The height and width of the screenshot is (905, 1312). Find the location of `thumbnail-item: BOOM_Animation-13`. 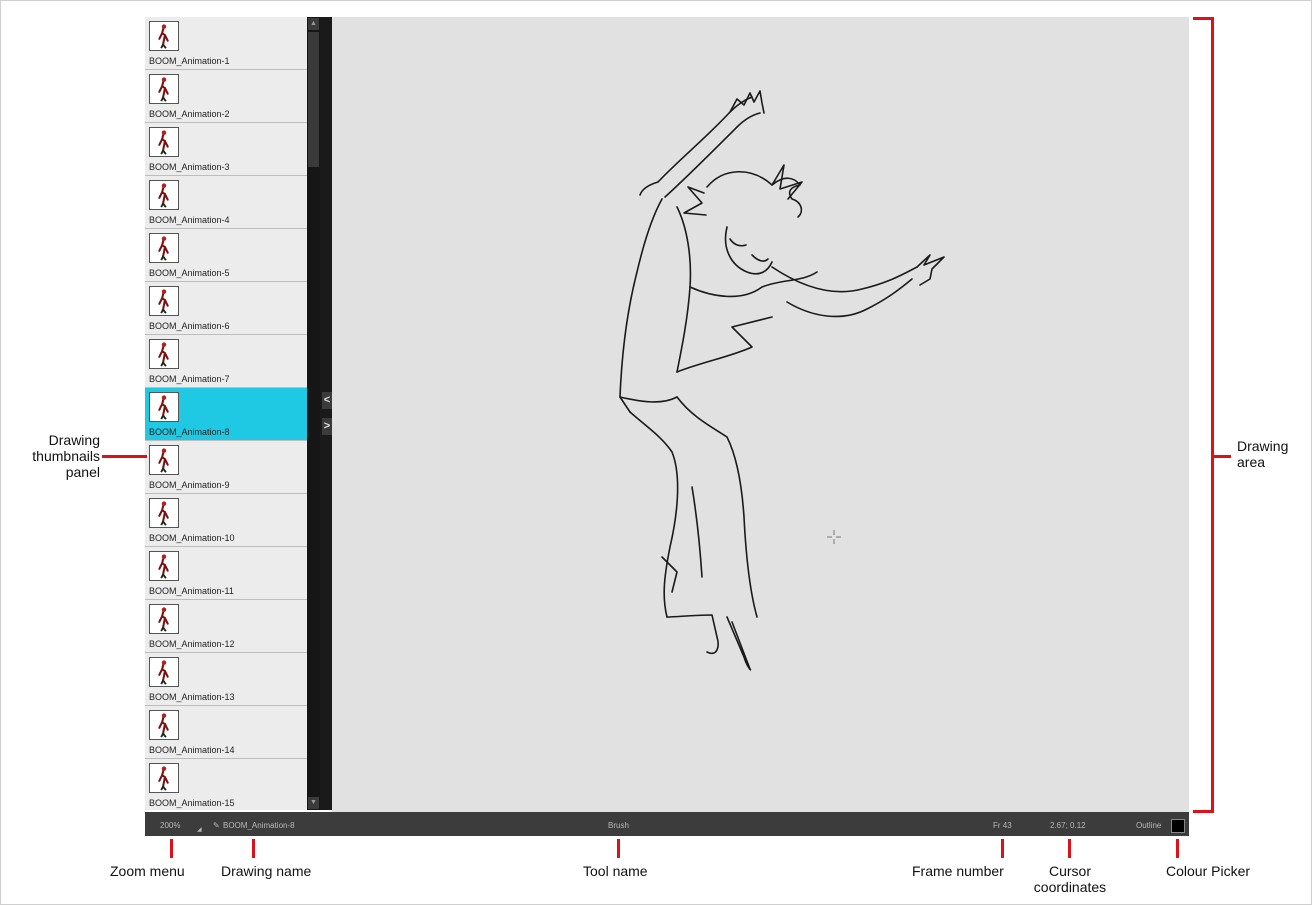

thumbnail-item: BOOM_Animation-13 is located at coordinates (226, 679).